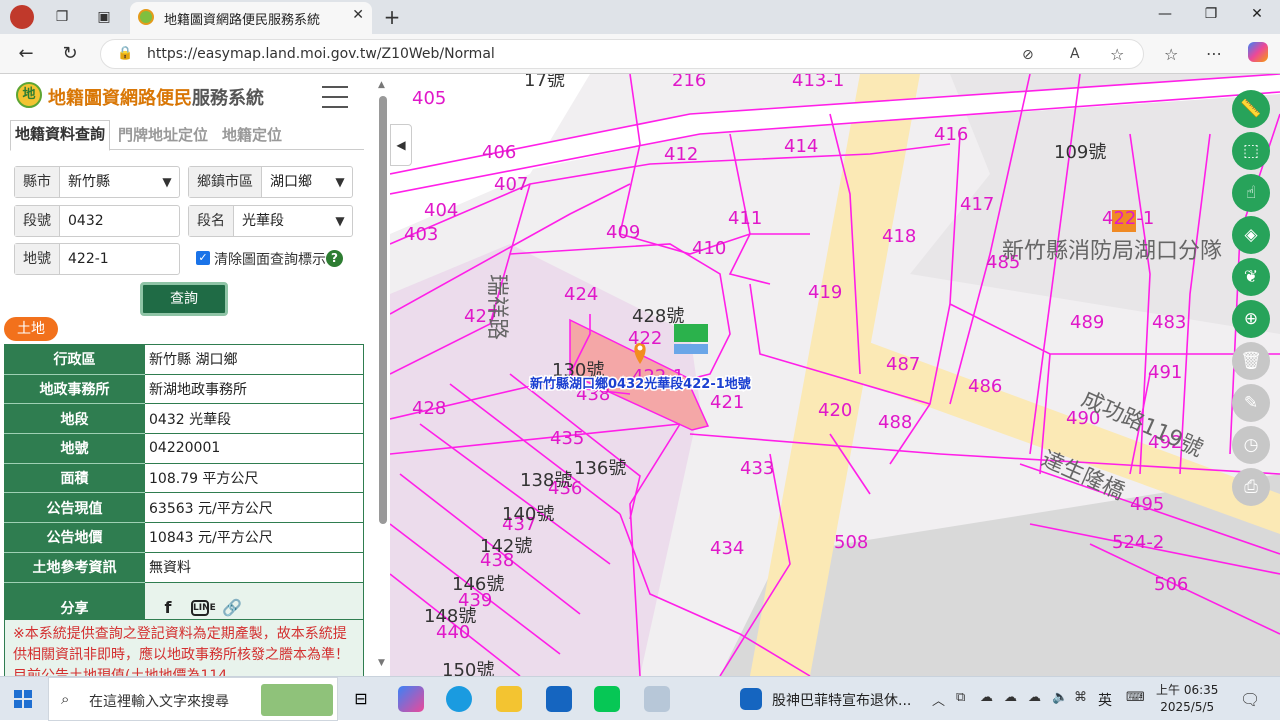  Describe the element at coordinates (22, 17) in the screenshot. I see `profile-avatar-icon` at that location.